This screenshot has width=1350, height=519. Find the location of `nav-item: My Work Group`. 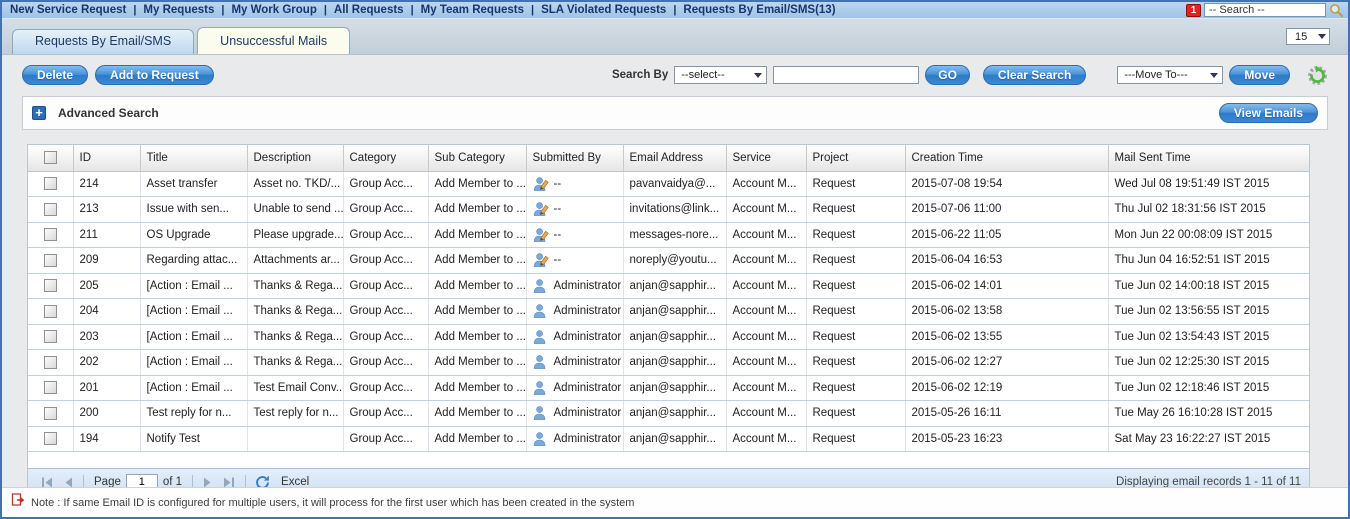

nav-item: My Work Group is located at coordinates (273, 10).